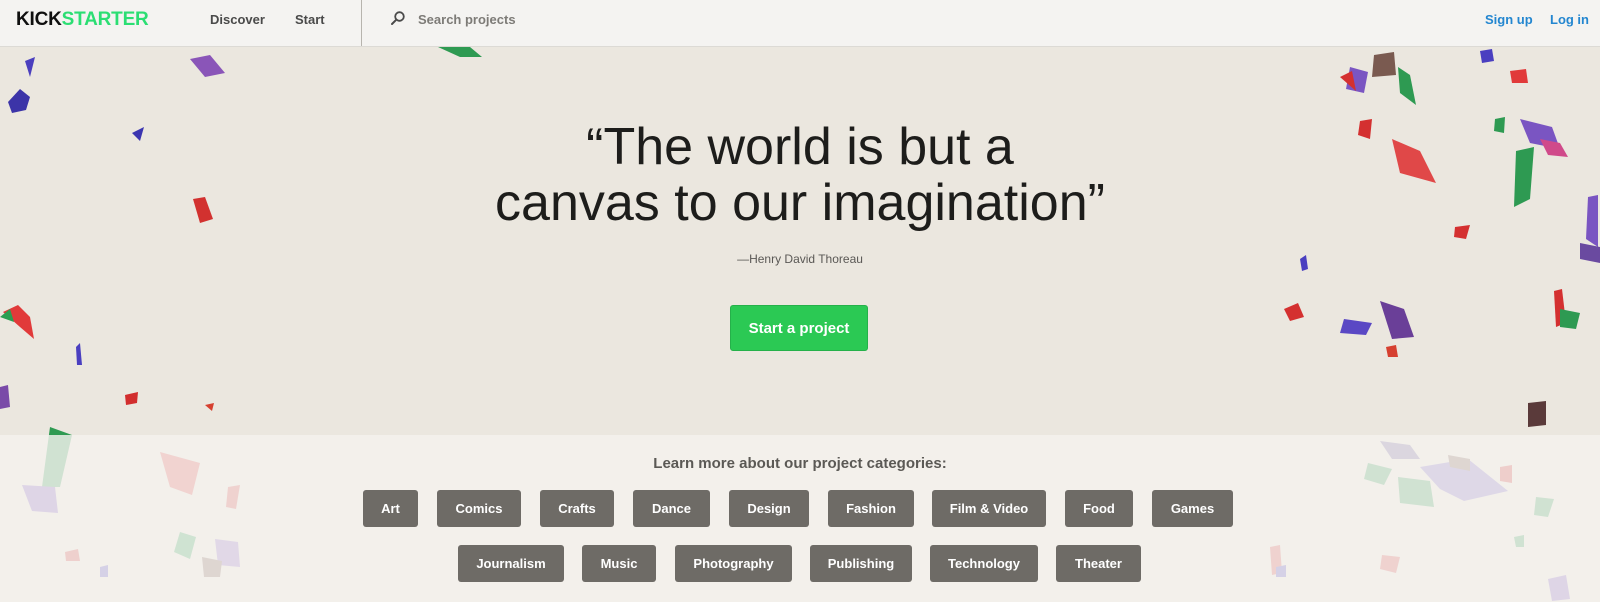 The height and width of the screenshot is (602, 1600). I want to click on category-food: Food, so click(1099, 508).